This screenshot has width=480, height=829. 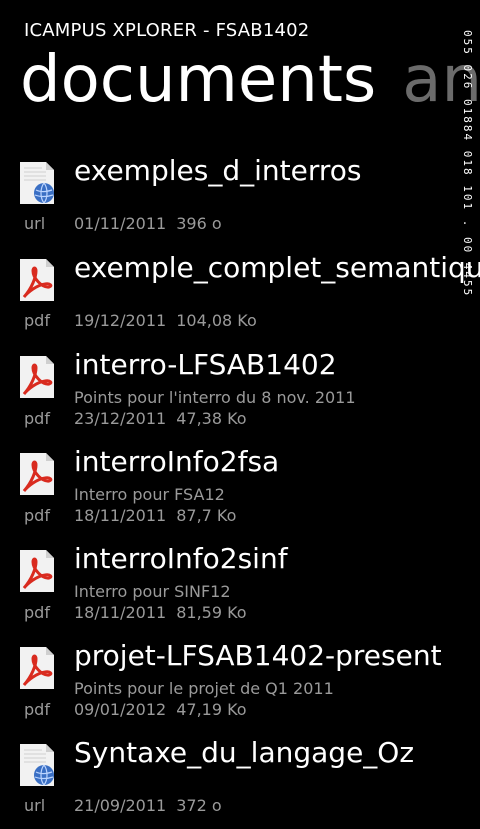 I want to click on pivot-tab-documents: documents, so click(x=198, y=80).